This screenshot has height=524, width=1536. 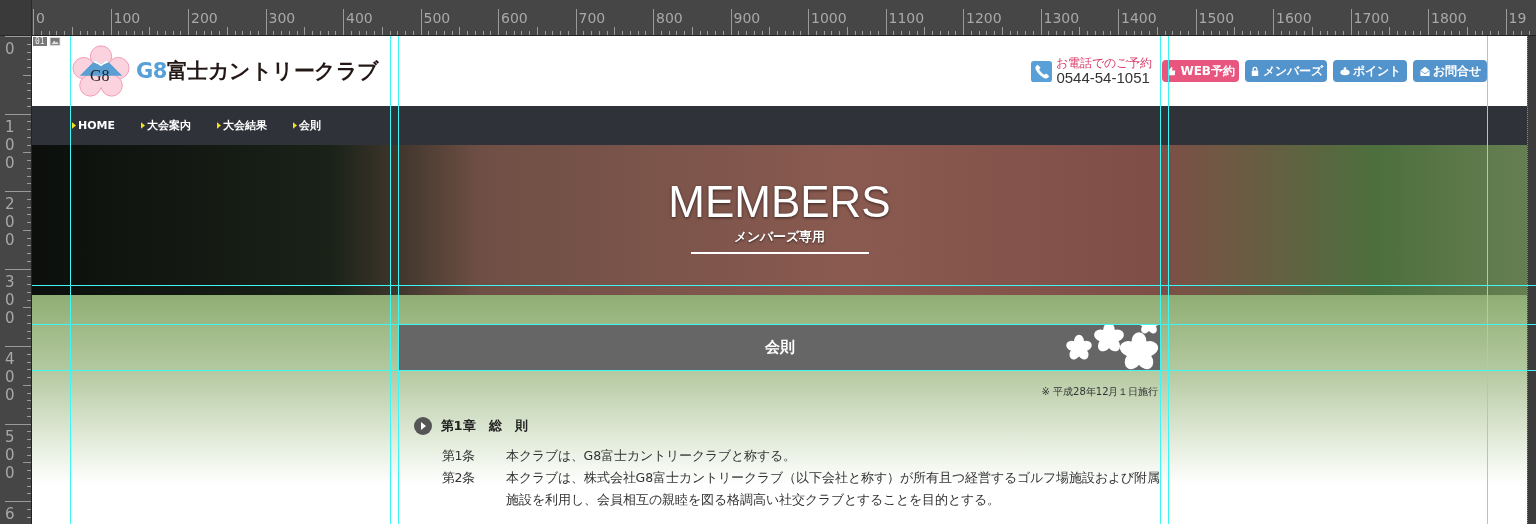 I want to click on article-text: 本クラブは、株式会社G8富士カントリークラブ（以下会社と称す）が所有且つ経営するゴルフ場施設および附属施設を利用し、会員相互の親睦を図る格調高い社交クラブとすることを目的とする。, so click(x=833, y=489).